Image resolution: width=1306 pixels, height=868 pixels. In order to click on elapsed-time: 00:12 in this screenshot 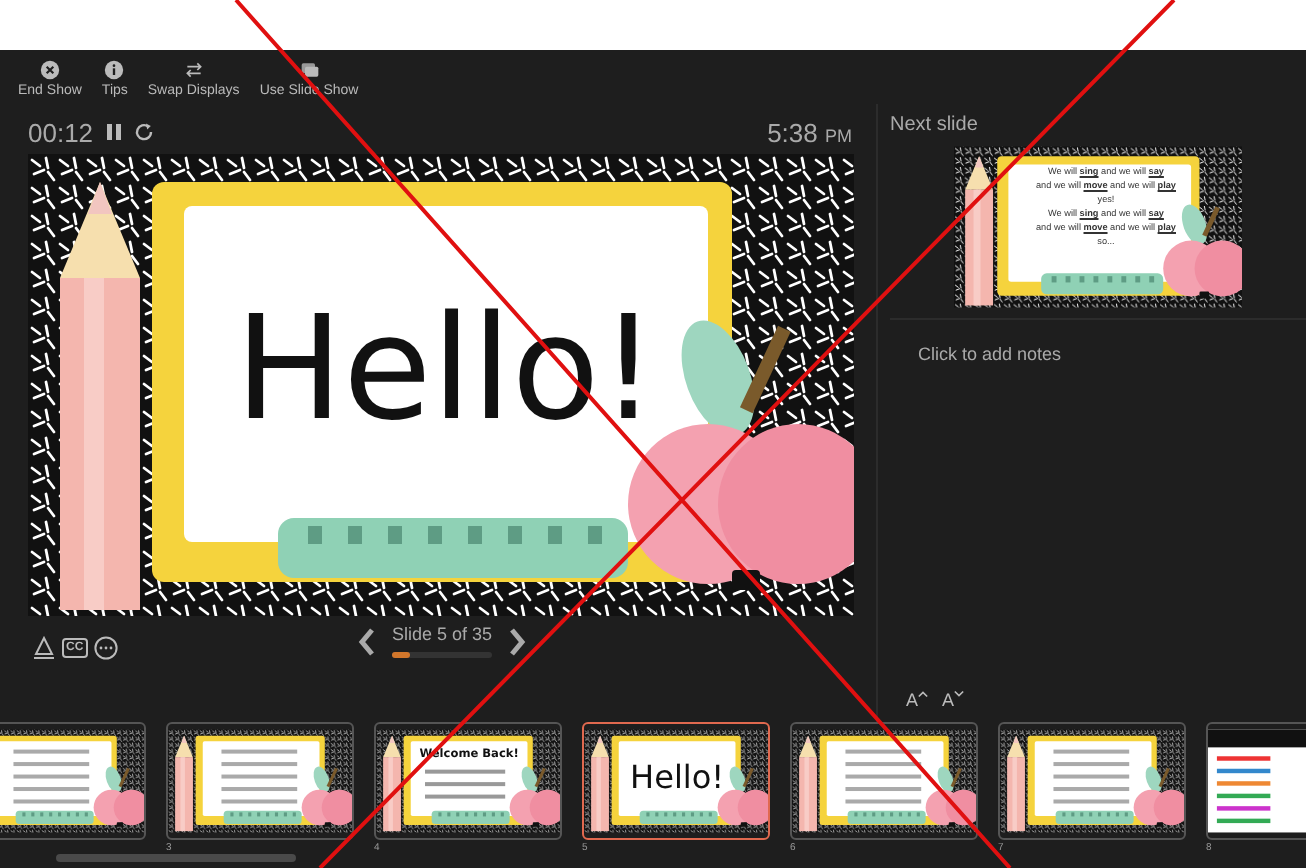, I will do `click(61, 132)`.